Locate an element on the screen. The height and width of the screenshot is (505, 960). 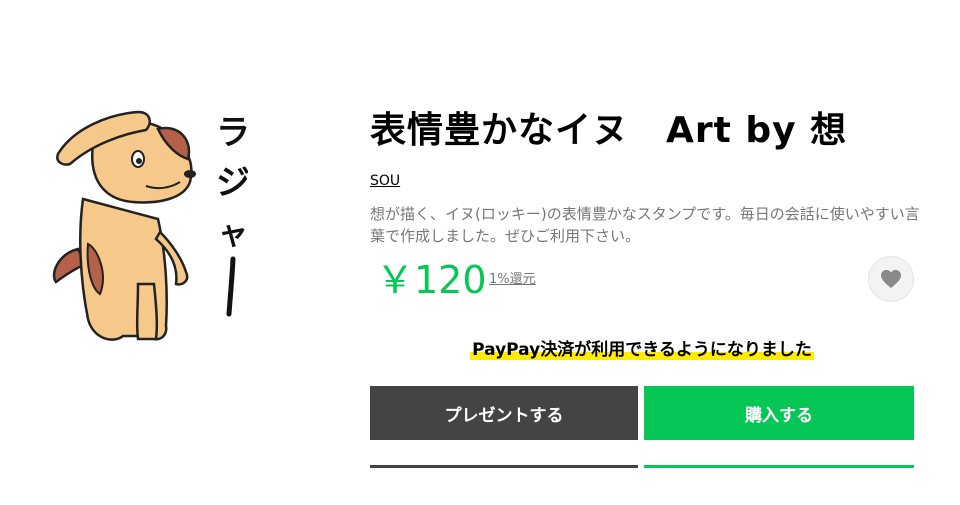
author-link: SOU is located at coordinates (385, 181).